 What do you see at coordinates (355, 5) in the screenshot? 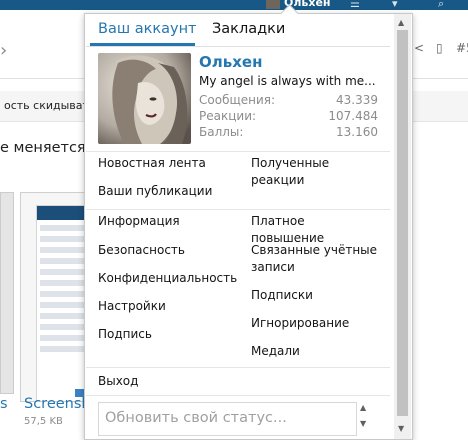
I see `inbox-icon: ☰` at bounding box center [355, 5].